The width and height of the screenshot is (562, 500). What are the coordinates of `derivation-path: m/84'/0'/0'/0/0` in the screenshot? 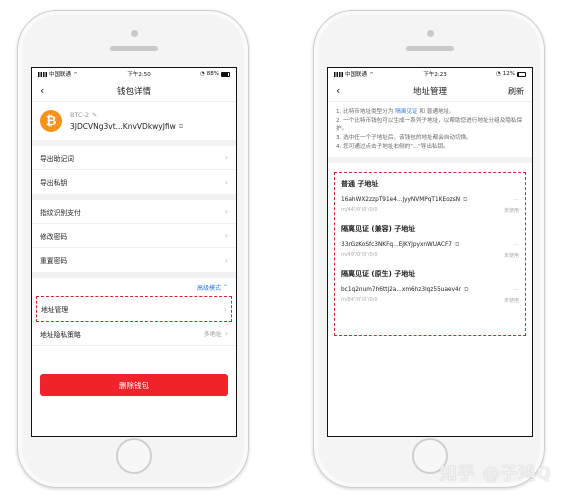 It's located at (359, 300).